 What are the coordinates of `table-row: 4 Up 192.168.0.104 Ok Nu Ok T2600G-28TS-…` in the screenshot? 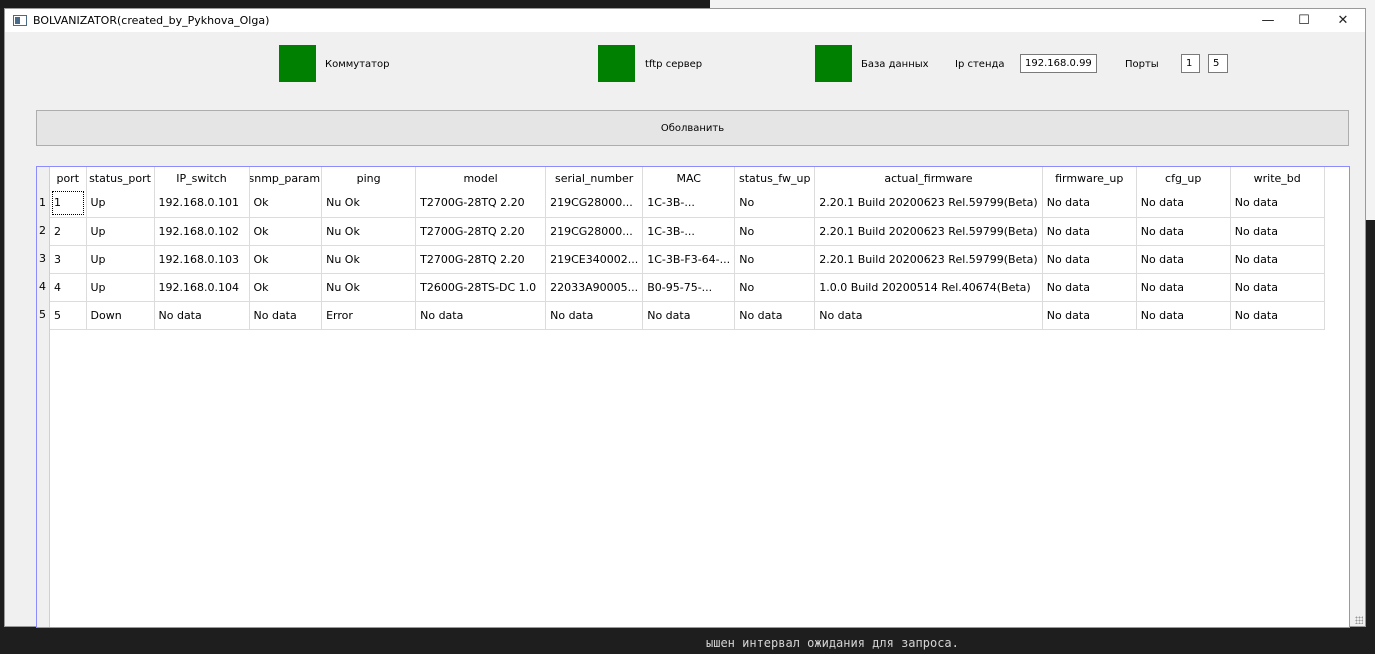 It's located at (687, 287).